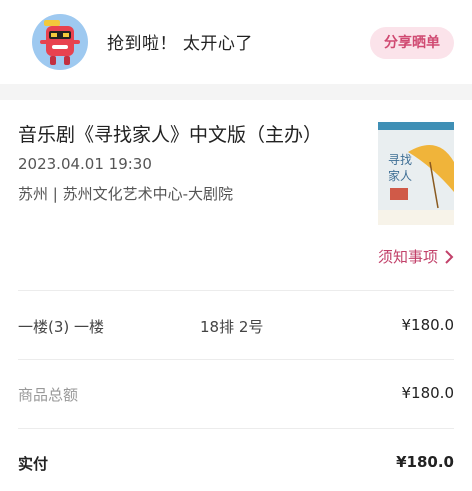 The height and width of the screenshot is (491, 472). I want to click on mascot-avatar-icon, so click(60, 42).